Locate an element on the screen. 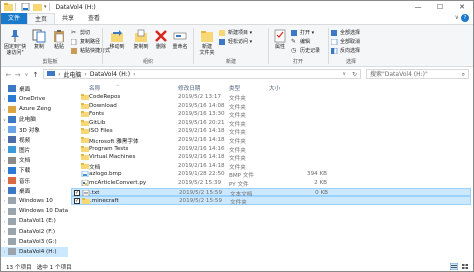 Image resolution: width=474 pixels, height=272 pixels. paste-button: 粘贴 is located at coordinates (59, 39).